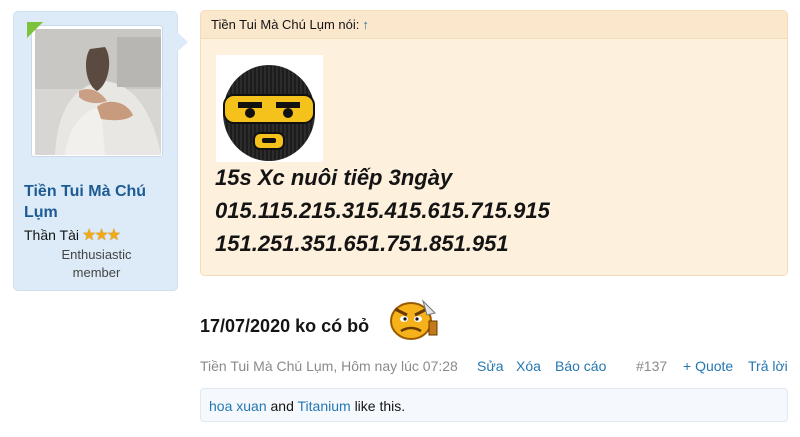 This screenshot has width=800, height=437. Describe the element at coordinates (768, 366) in the screenshot. I see `reply-button: Trả lời` at that location.